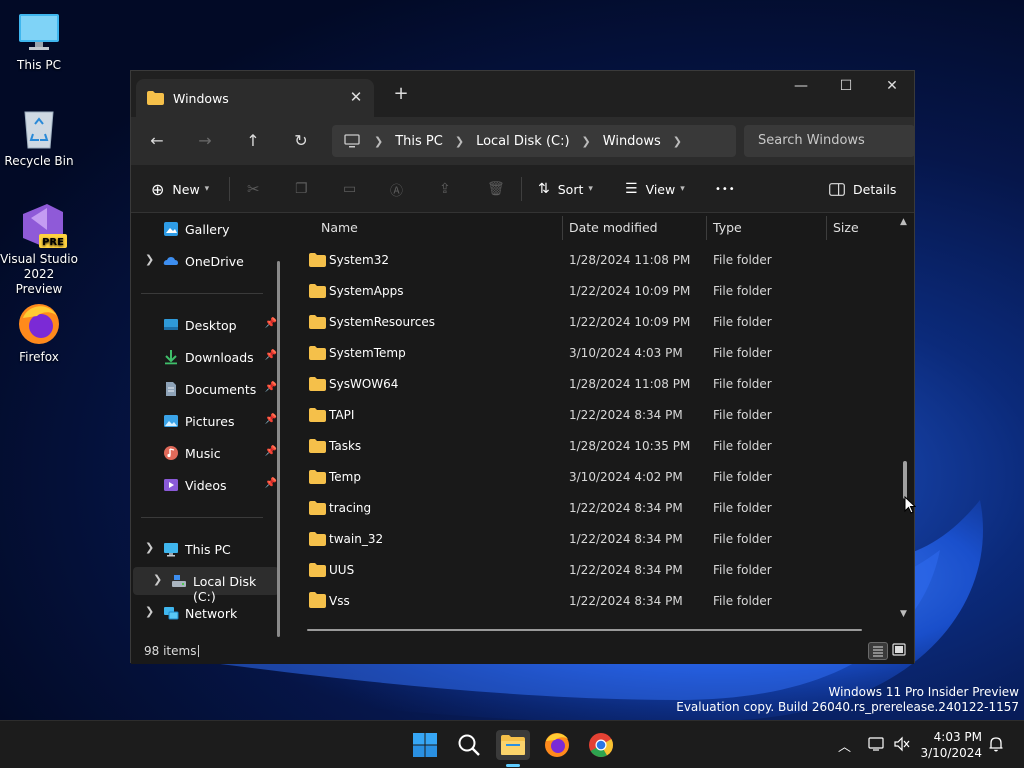 This screenshot has width=1024, height=768. I want to click on desktop-icon-visual-studio: PRE Visual Studio 2022 Preview, so click(39, 250).